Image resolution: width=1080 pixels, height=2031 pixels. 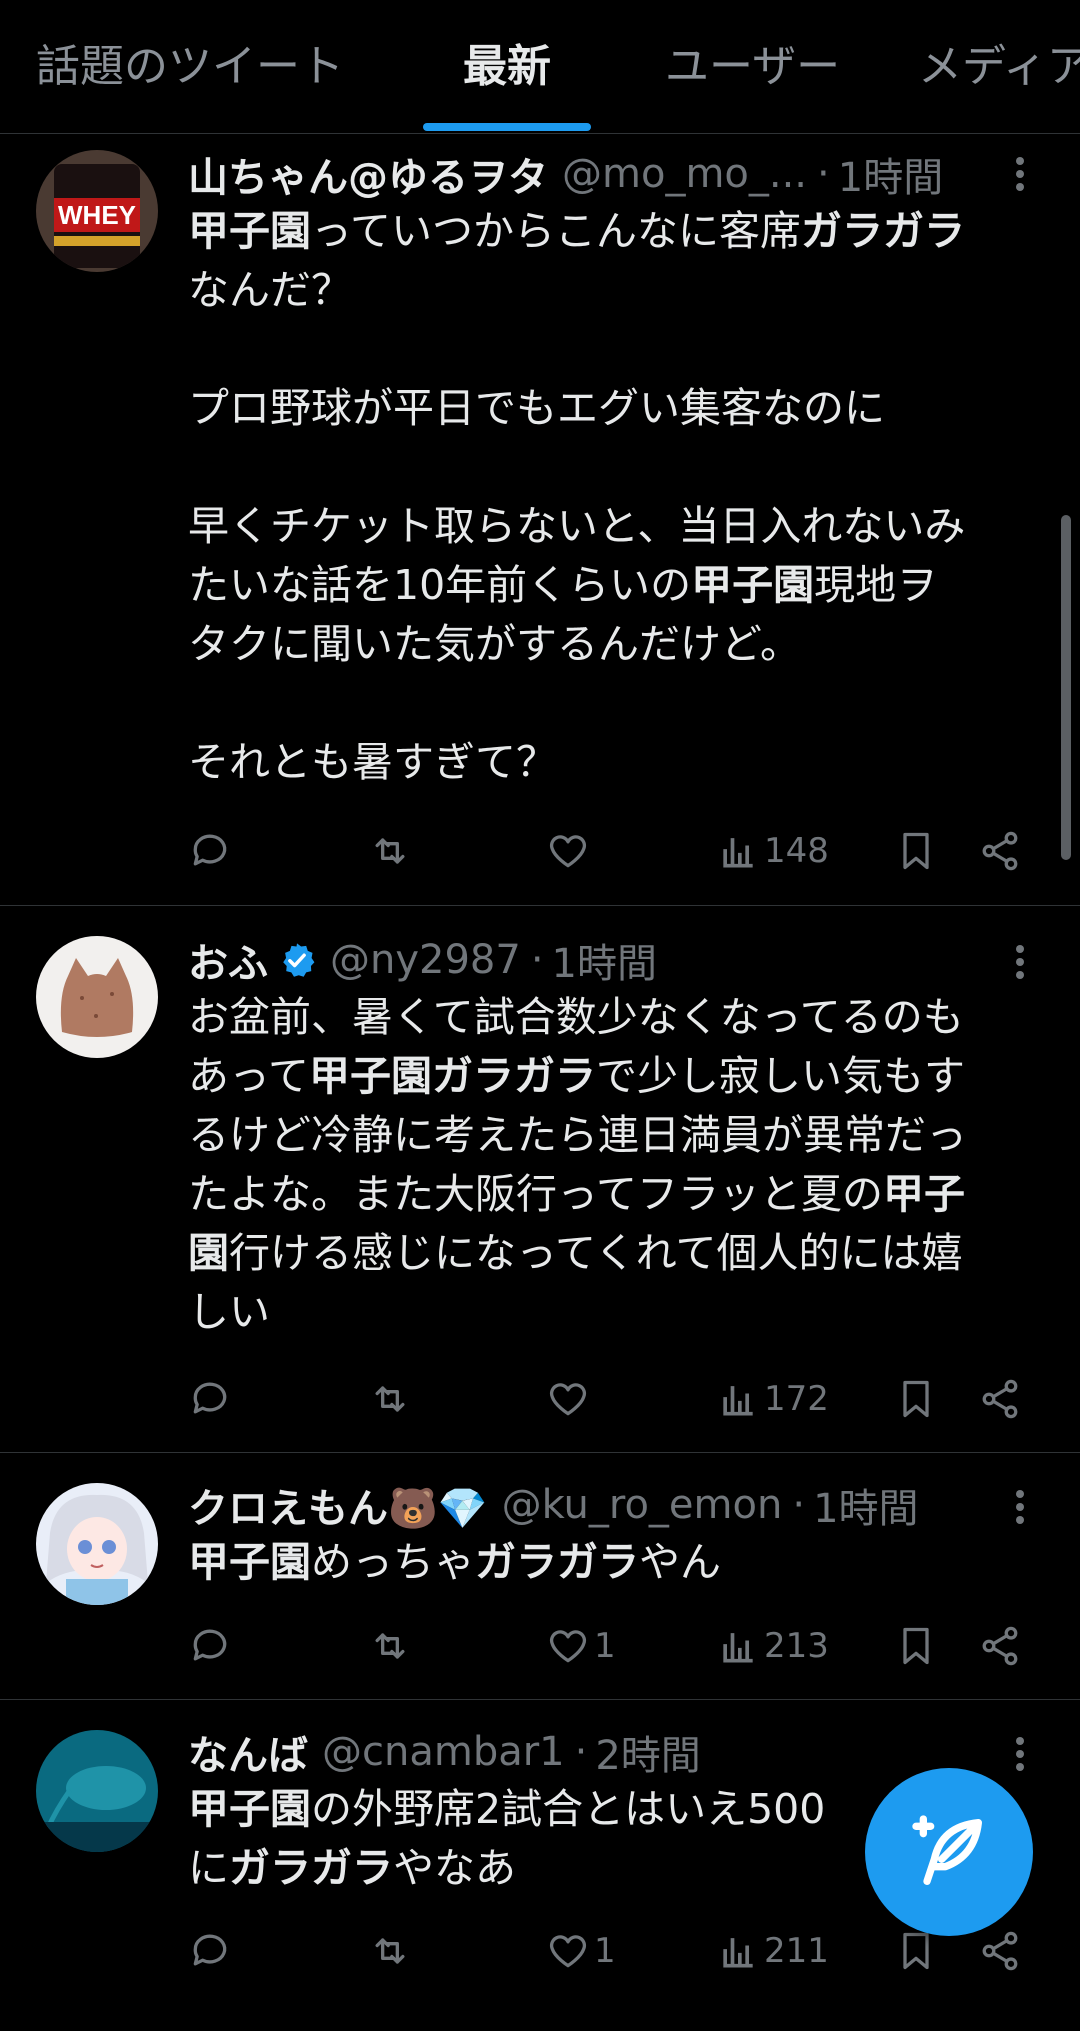 I want to click on tweet-actions: 148, so click(x=613, y=851).